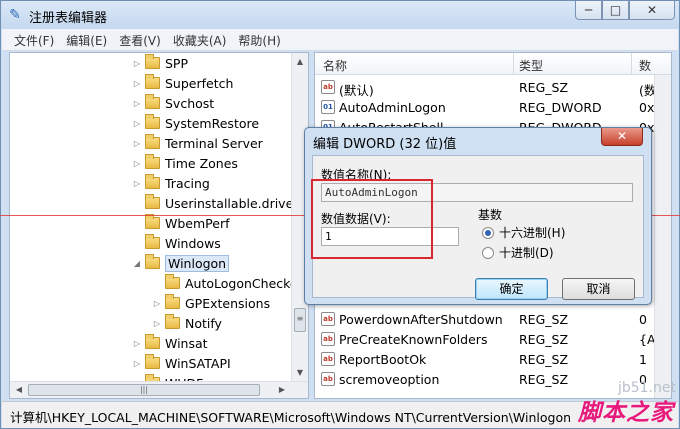 This screenshot has width=680, height=429. What do you see at coordinates (523, 232) in the screenshot?
I see `radio-hex: 十六进制(H)` at bounding box center [523, 232].